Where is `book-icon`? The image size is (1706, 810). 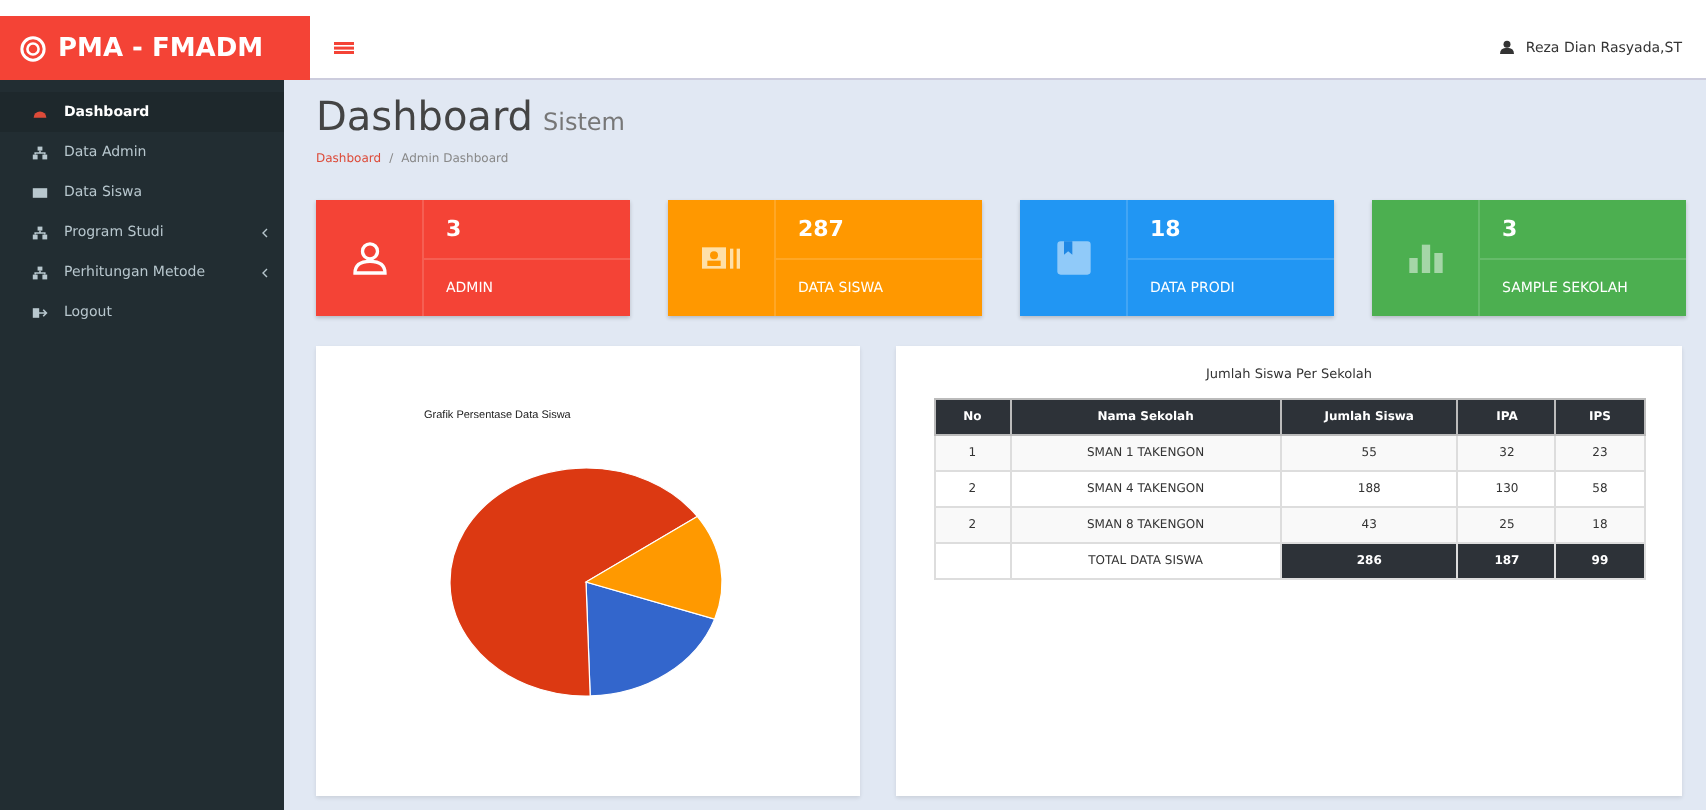 book-icon is located at coordinates (1073, 258).